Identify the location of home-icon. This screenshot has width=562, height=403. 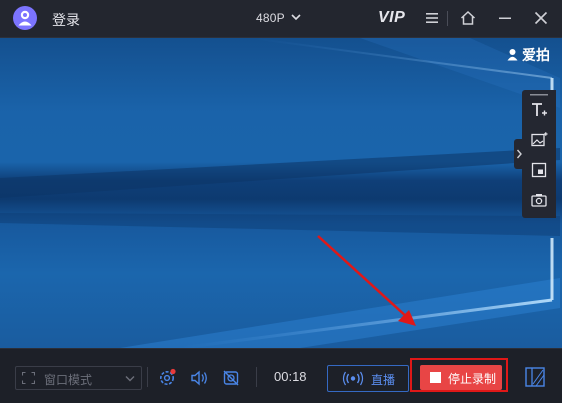
(468, 18).